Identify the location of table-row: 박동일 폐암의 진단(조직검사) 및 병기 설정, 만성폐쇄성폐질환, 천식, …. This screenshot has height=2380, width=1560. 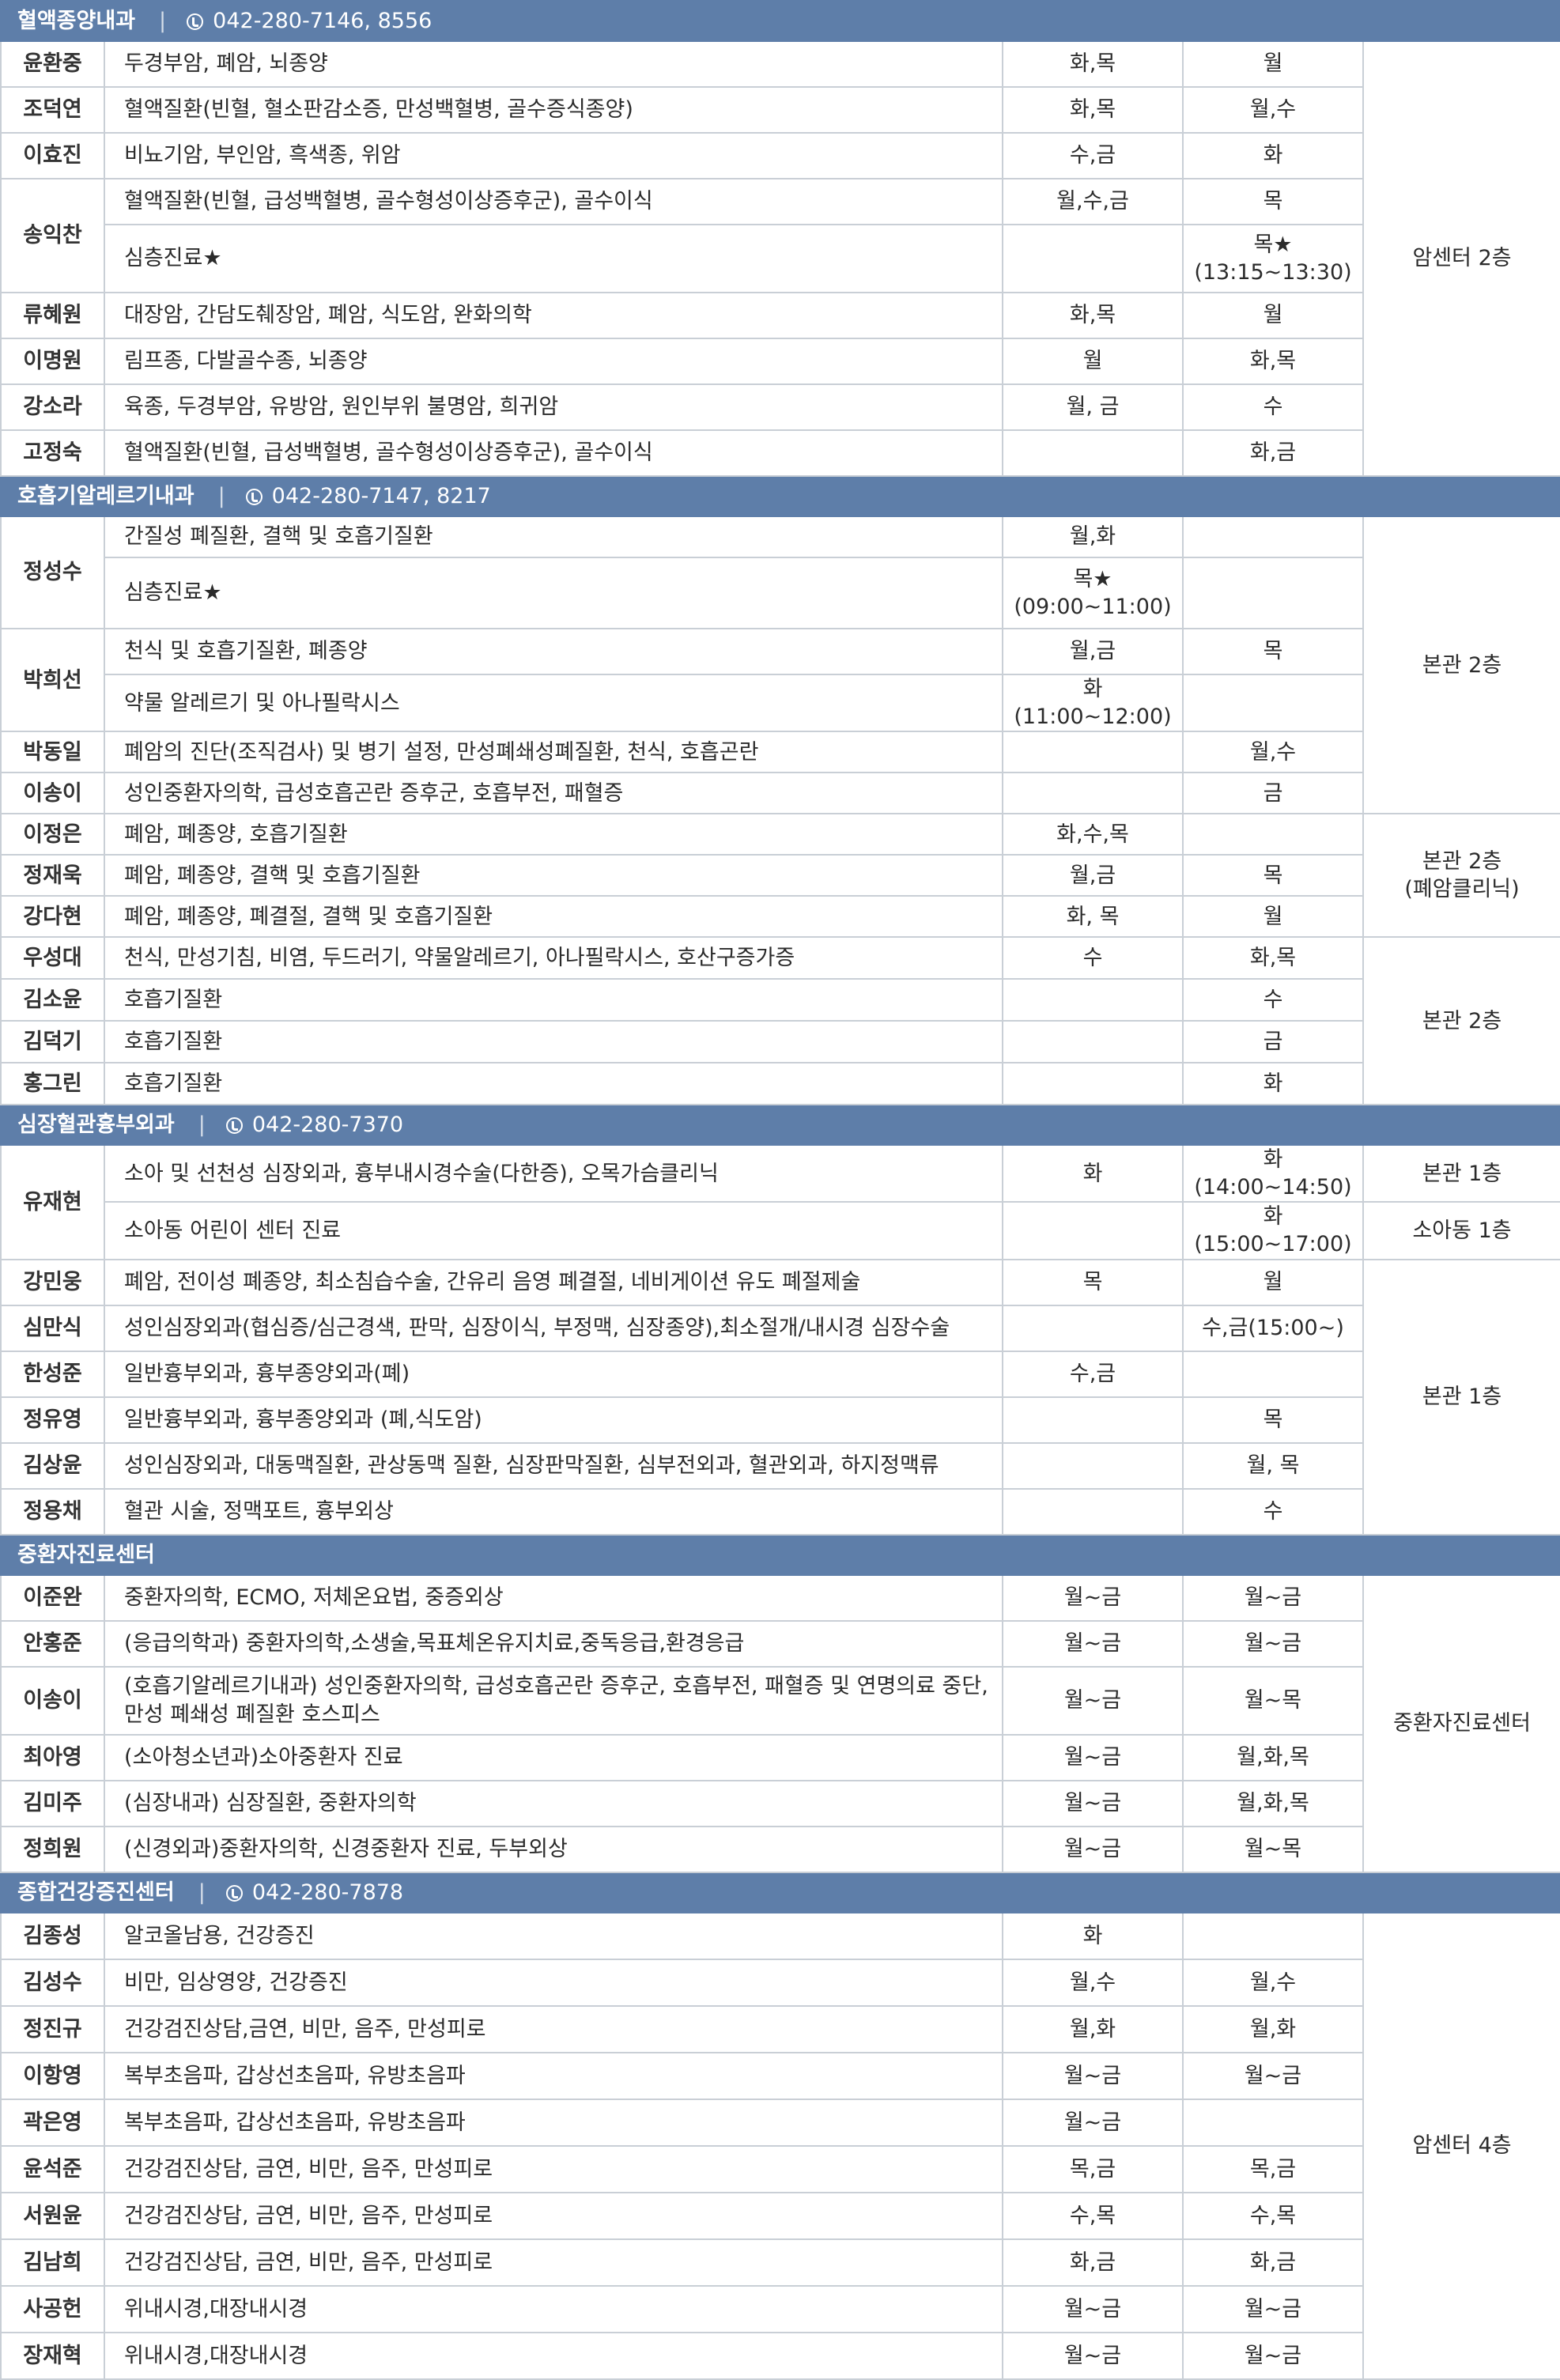
(780, 752).